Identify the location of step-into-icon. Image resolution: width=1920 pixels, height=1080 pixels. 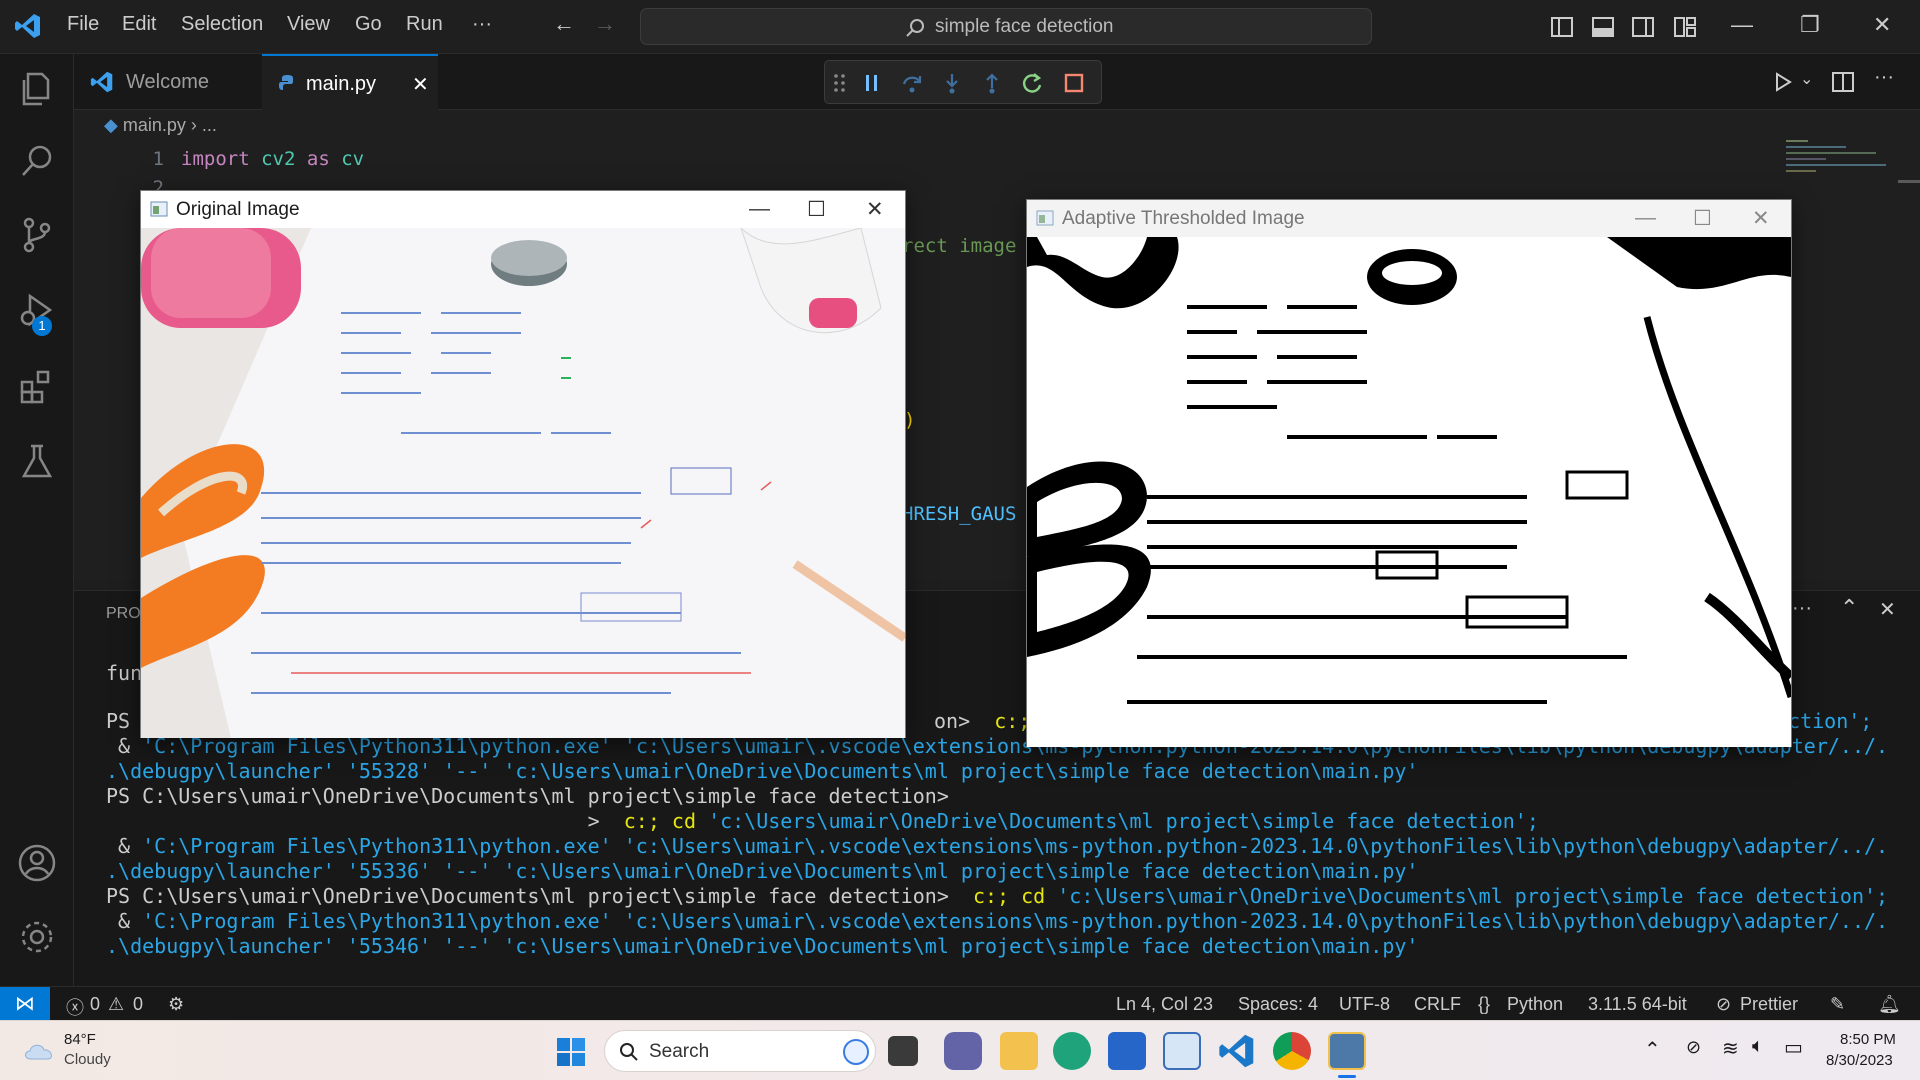
(952, 83).